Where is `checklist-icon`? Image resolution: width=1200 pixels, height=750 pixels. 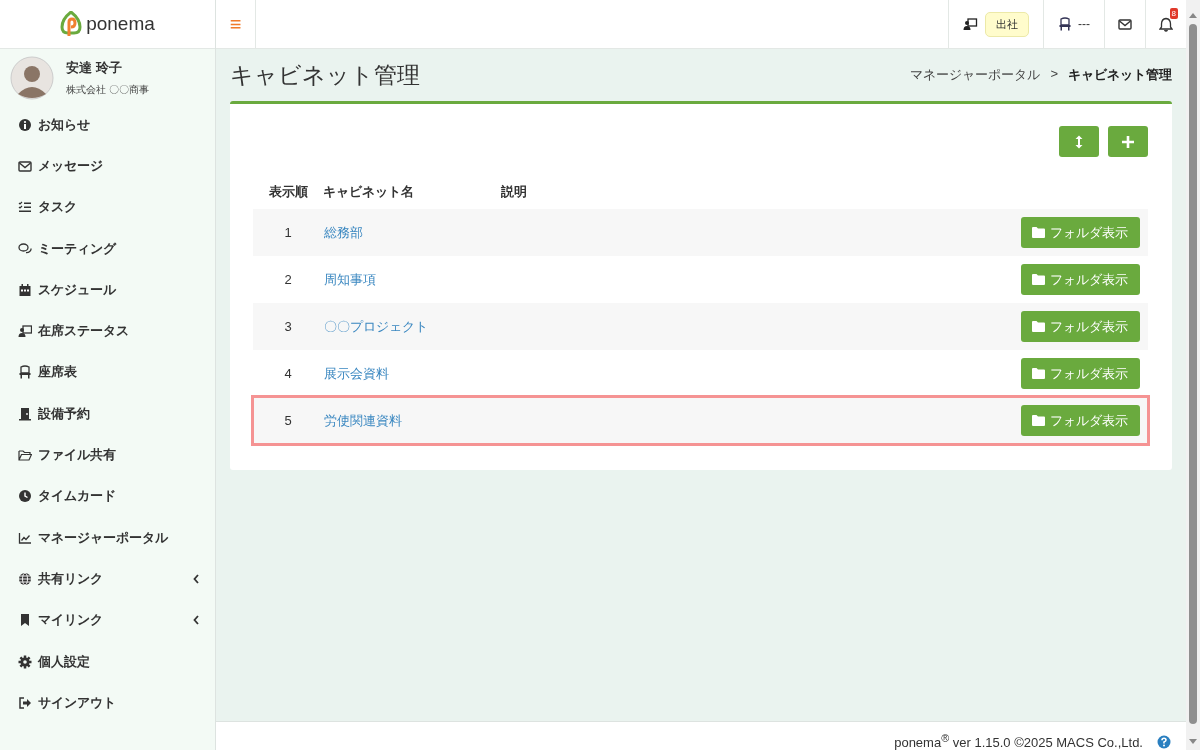 checklist-icon is located at coordinates (25, 207).